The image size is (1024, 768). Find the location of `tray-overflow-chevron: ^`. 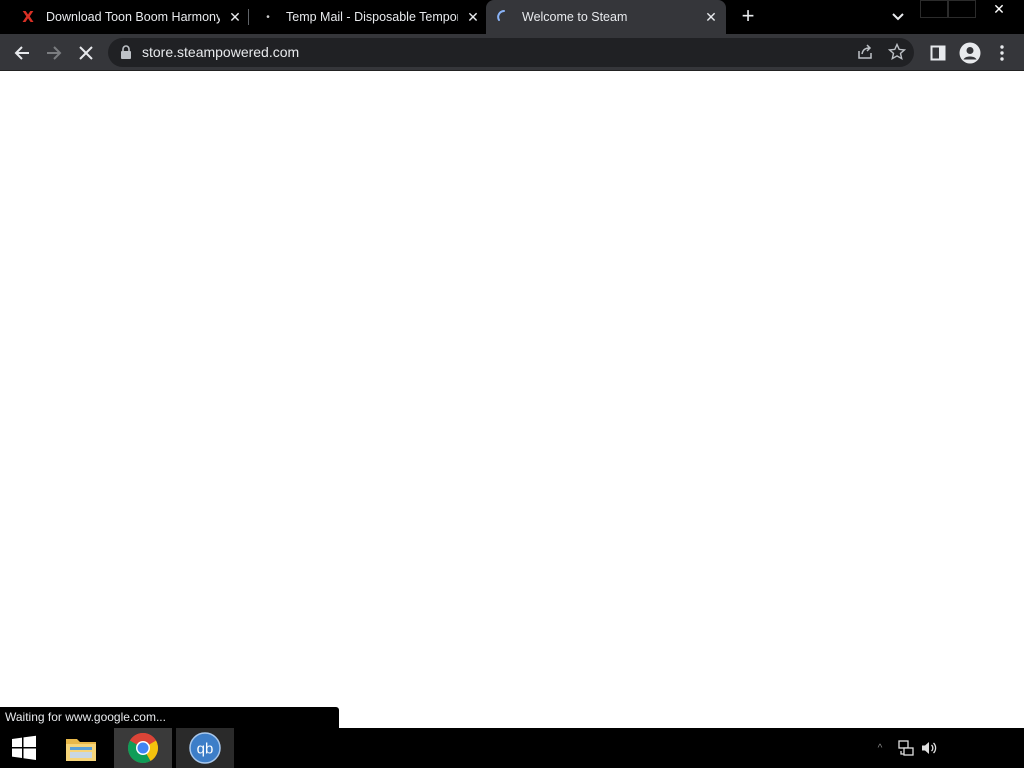

tray-overflow-chevron: ^ is located at coordinates (880, 748).